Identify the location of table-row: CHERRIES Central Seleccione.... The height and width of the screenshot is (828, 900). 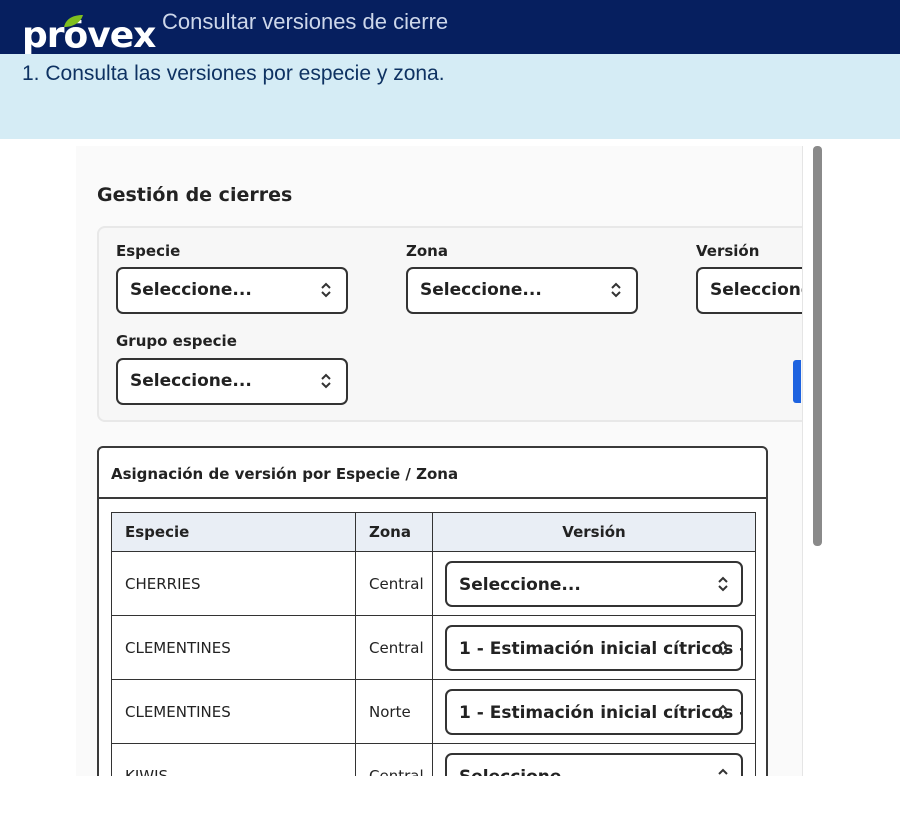
(433, 583).